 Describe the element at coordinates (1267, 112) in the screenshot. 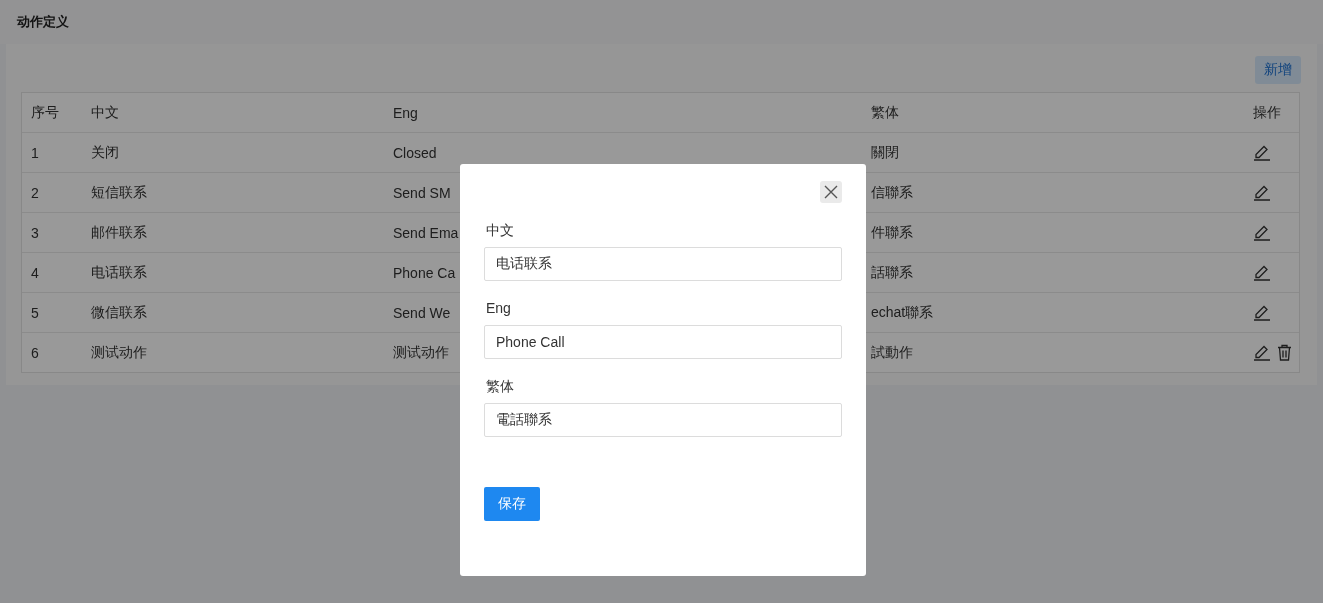

I see `column-header: 操作` at that location.